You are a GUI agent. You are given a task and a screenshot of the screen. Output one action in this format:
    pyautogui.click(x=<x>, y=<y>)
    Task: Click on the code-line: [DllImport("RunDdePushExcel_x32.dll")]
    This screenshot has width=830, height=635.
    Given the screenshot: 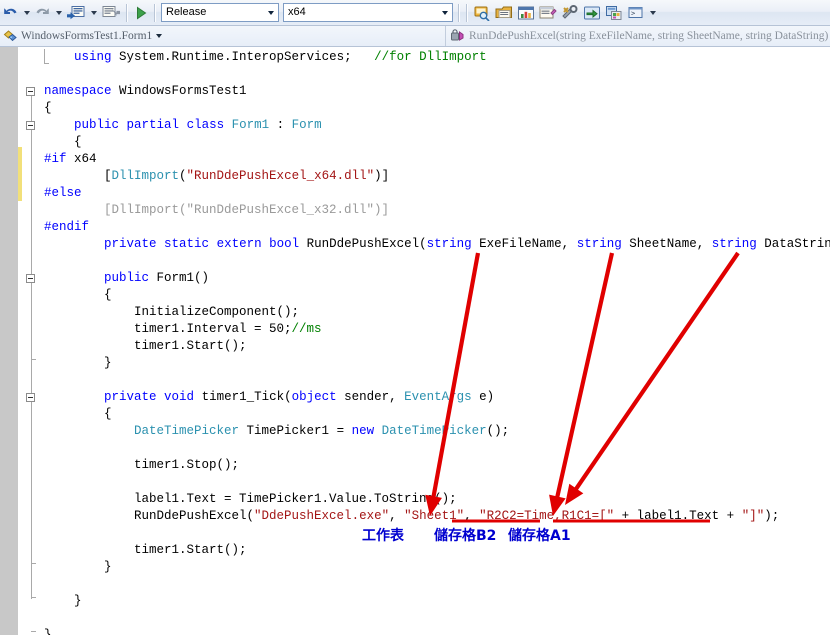 What is the action you would take?
    pyautogui.click(x=216, y=210)
    